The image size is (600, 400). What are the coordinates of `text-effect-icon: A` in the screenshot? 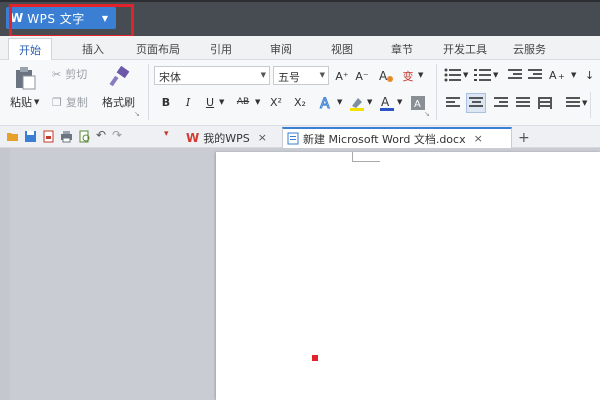 It's located at (327, 103).